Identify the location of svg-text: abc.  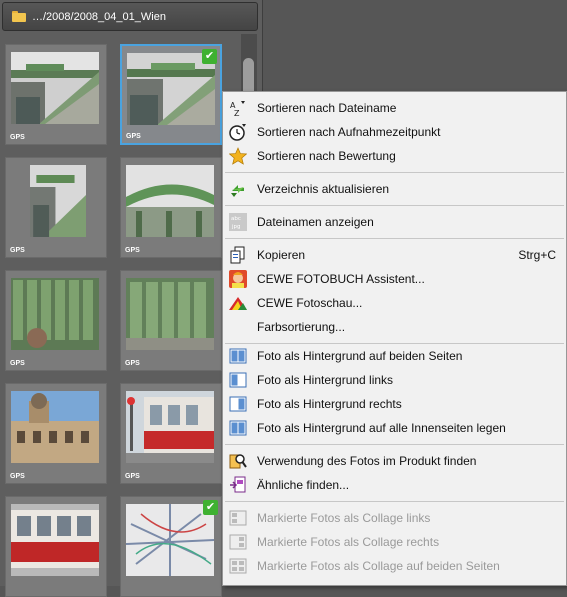
(236, 219).